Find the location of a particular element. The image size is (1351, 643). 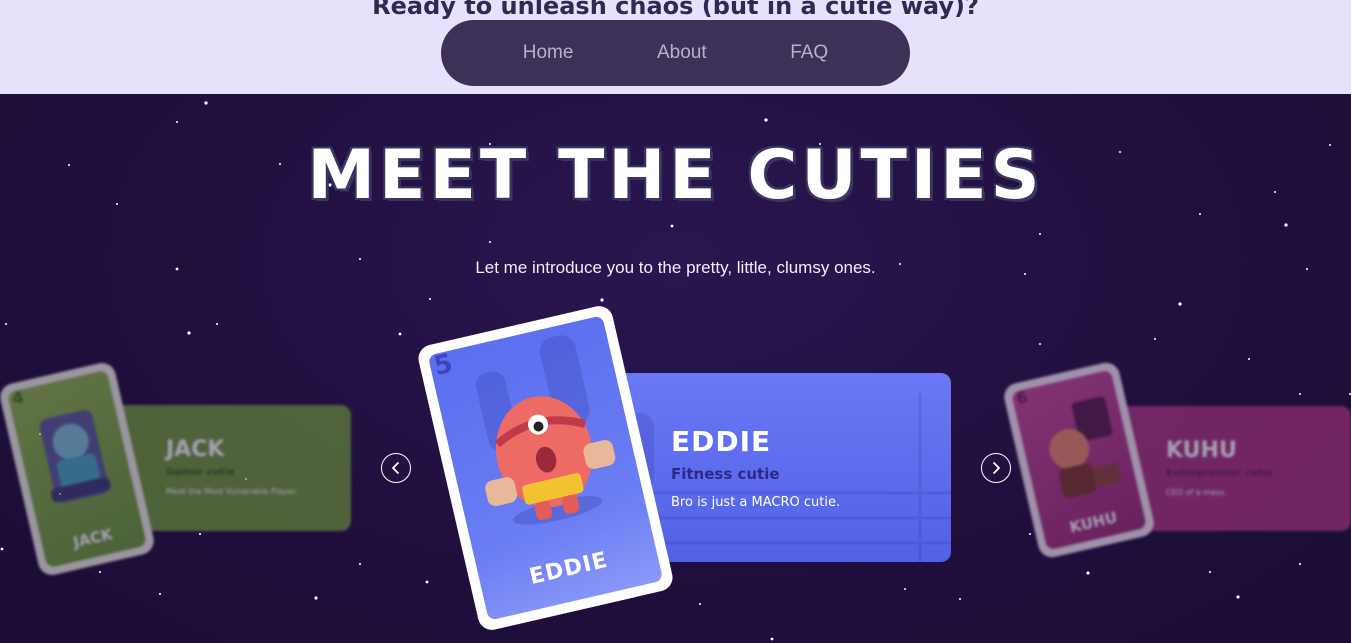

card-title: EDDIE is located at coordinates (721, 441).